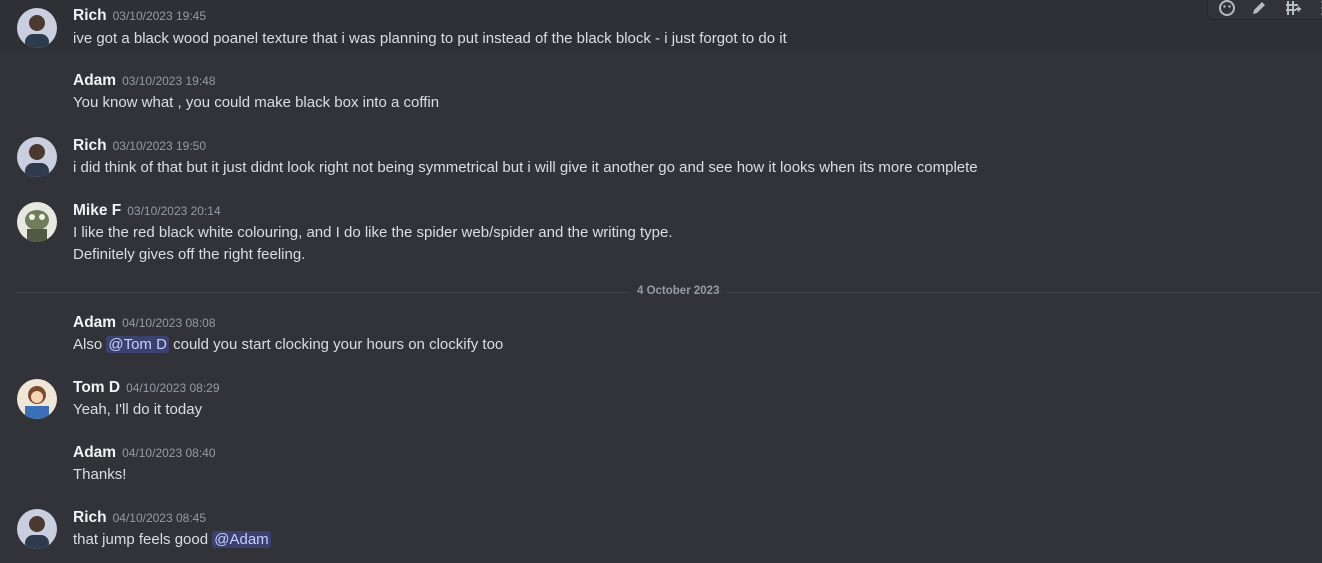 The image size is (1322, 563). Describe the element at coordinates (168, 81) in the screenshot. I see `timestamp: 03/10/2023 19:48` at that location.